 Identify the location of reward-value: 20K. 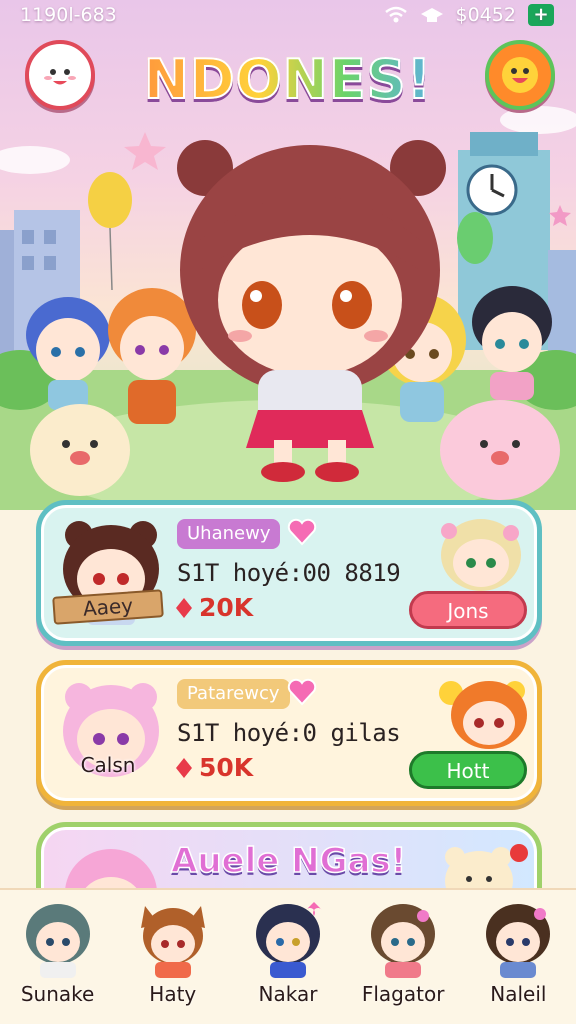
(226, 607).